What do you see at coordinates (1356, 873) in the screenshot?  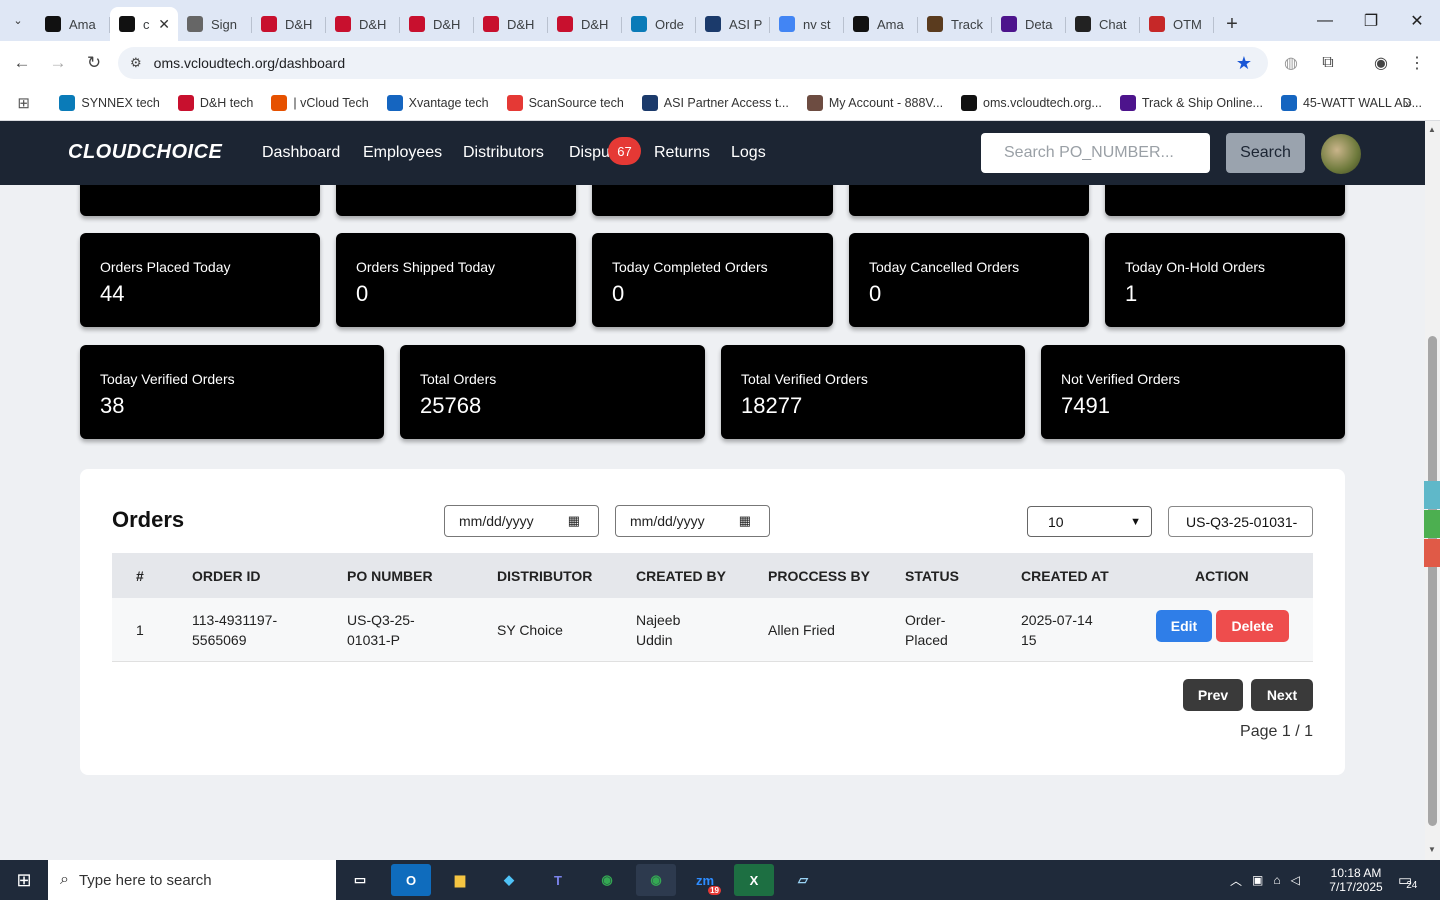 I see `clock-time: 10:18 AM` at bounding box center [1356, 873].